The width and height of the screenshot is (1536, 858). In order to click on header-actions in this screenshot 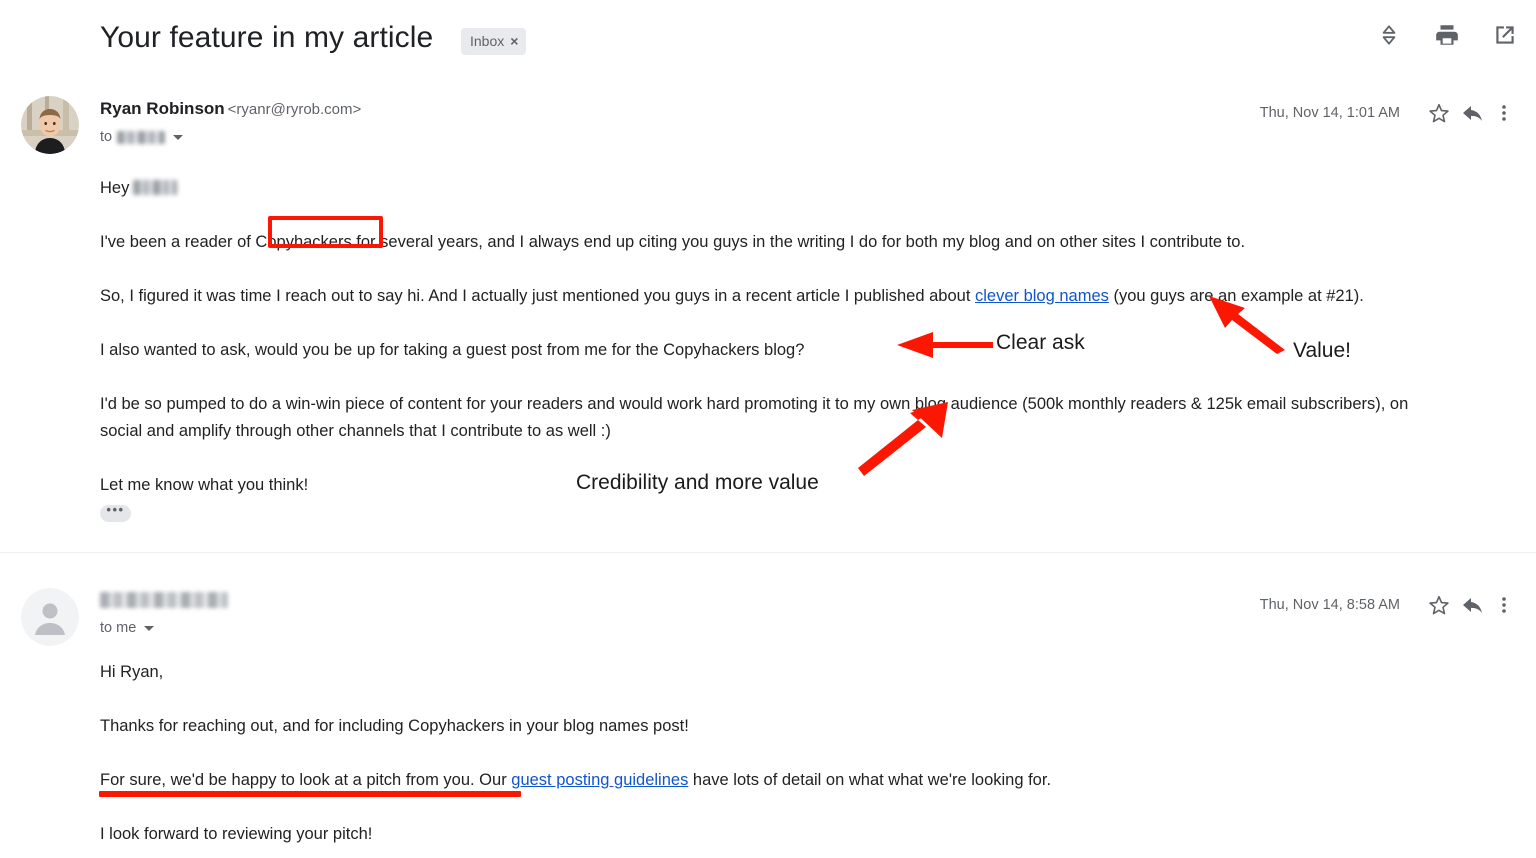, I will do `click(1447, 35)`.